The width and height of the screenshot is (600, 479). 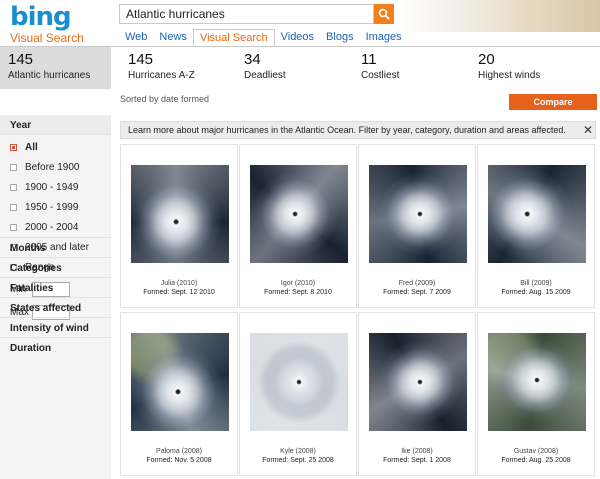 I want to click on hurricane-card: Kyle (2008) Formed: Sept. 25 2008, so click(x=298, y=394).